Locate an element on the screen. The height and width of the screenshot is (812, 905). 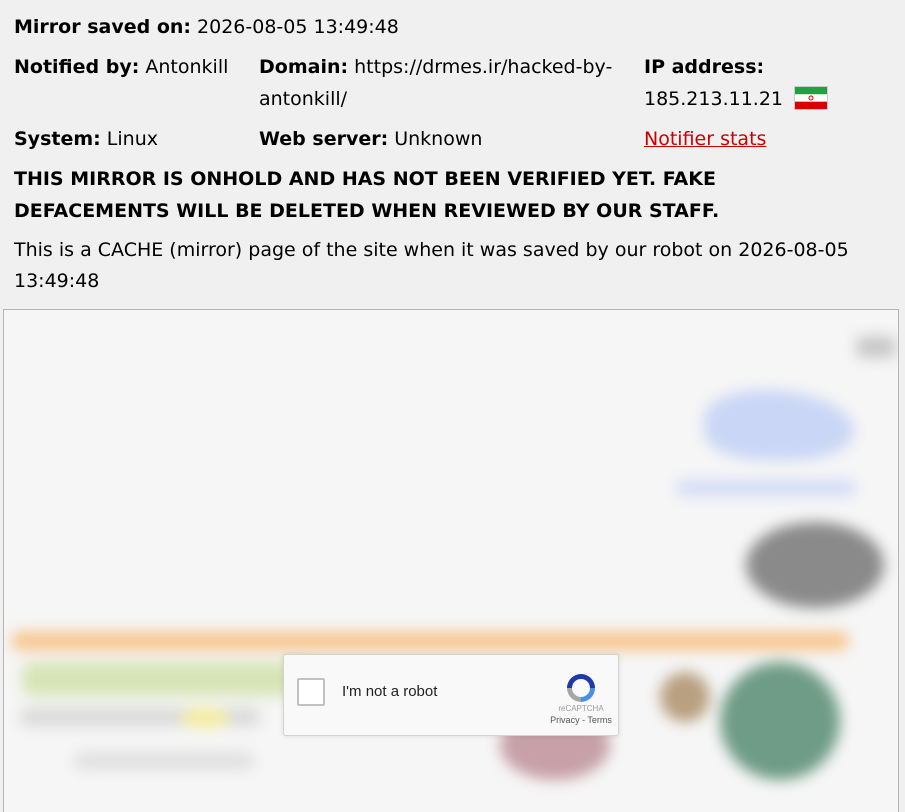
blurred-orange-bar is located at coordinates (430, 641).